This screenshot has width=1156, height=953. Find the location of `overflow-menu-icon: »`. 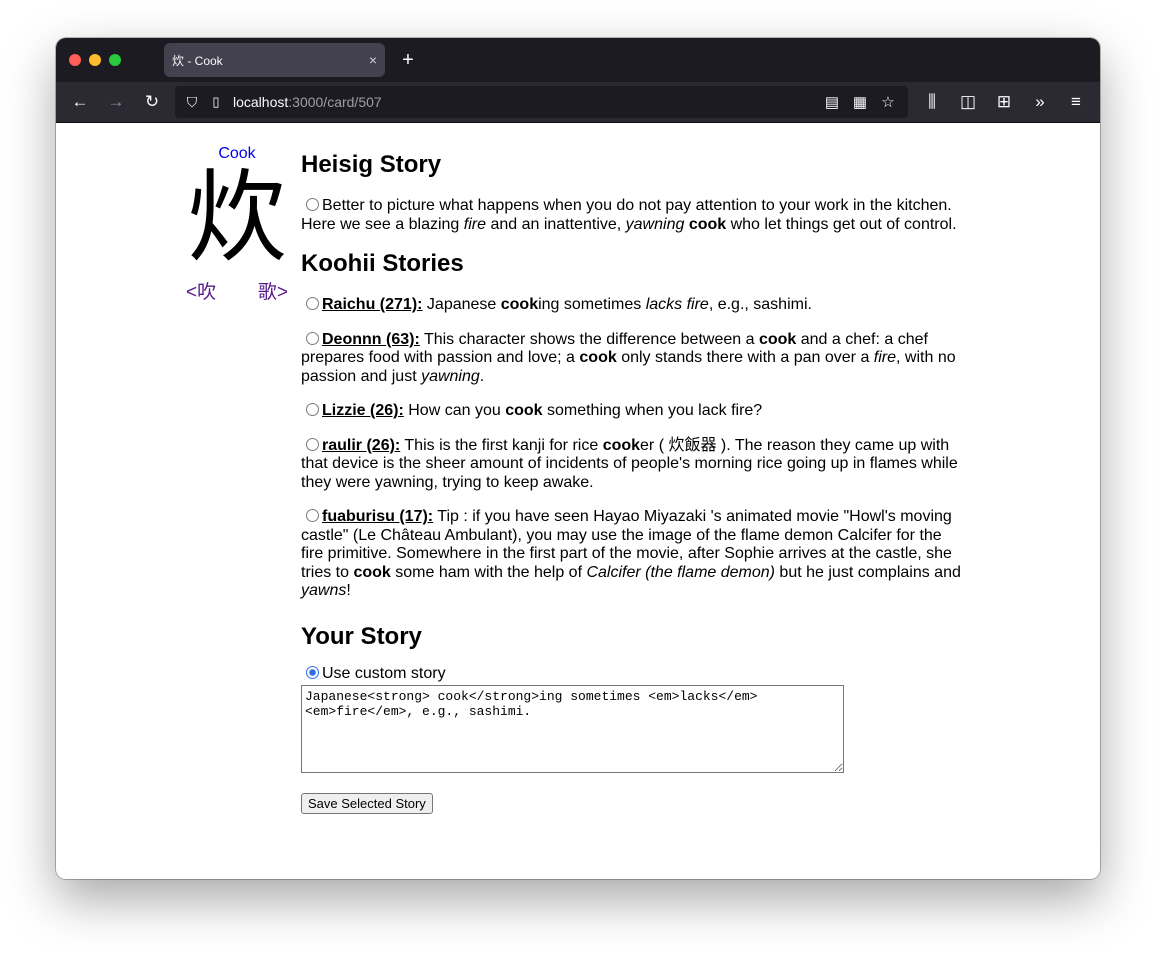

overflow-menu-icon: » is located at coordinates (1040, 102).